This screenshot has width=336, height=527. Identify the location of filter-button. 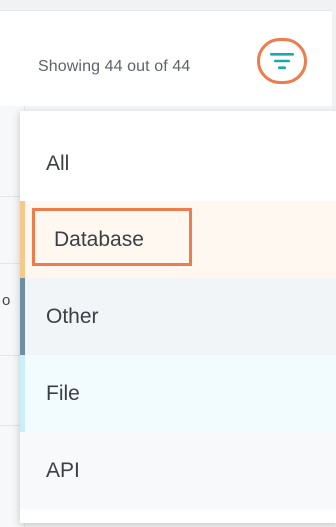
(282, 61).